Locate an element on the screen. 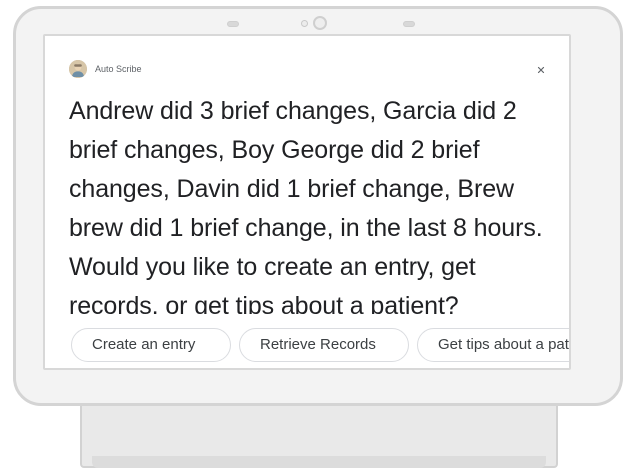  ambient-sensor-right is located at coordinates (409, 24).